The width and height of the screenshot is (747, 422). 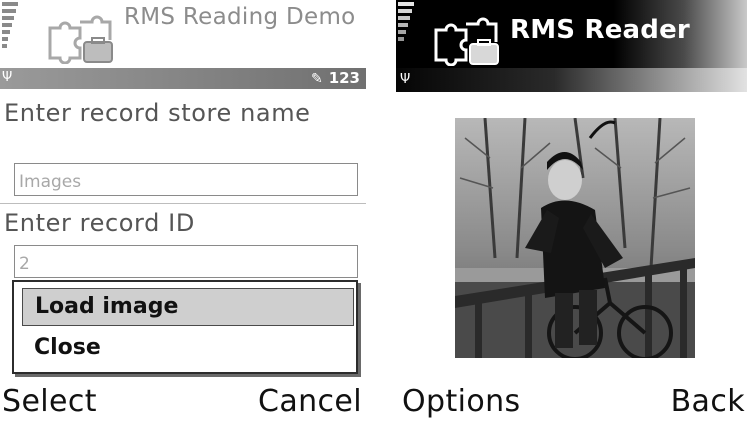 What do you see at coordinates (240, 17) in the screenshot?
I see `app-title: RMS Reading Demo` at bounding box center [240, 17].